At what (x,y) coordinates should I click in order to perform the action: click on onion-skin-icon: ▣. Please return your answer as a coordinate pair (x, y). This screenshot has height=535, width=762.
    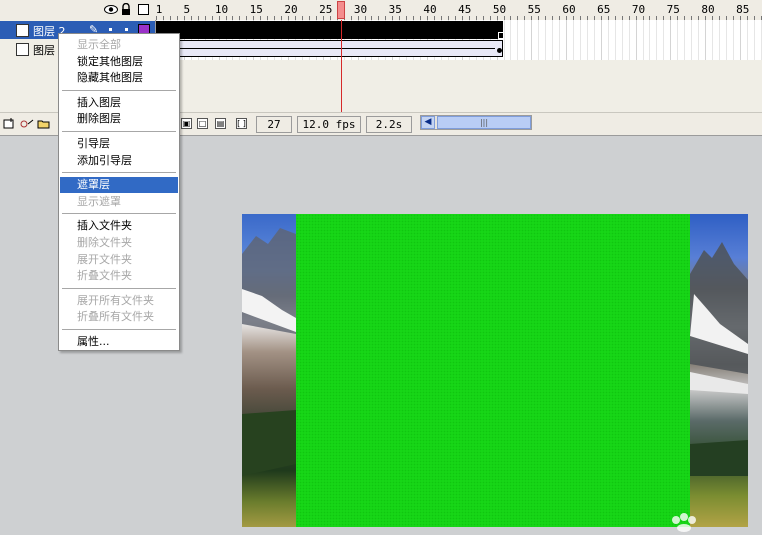
    Looking at the image, I should click on (186, 123).